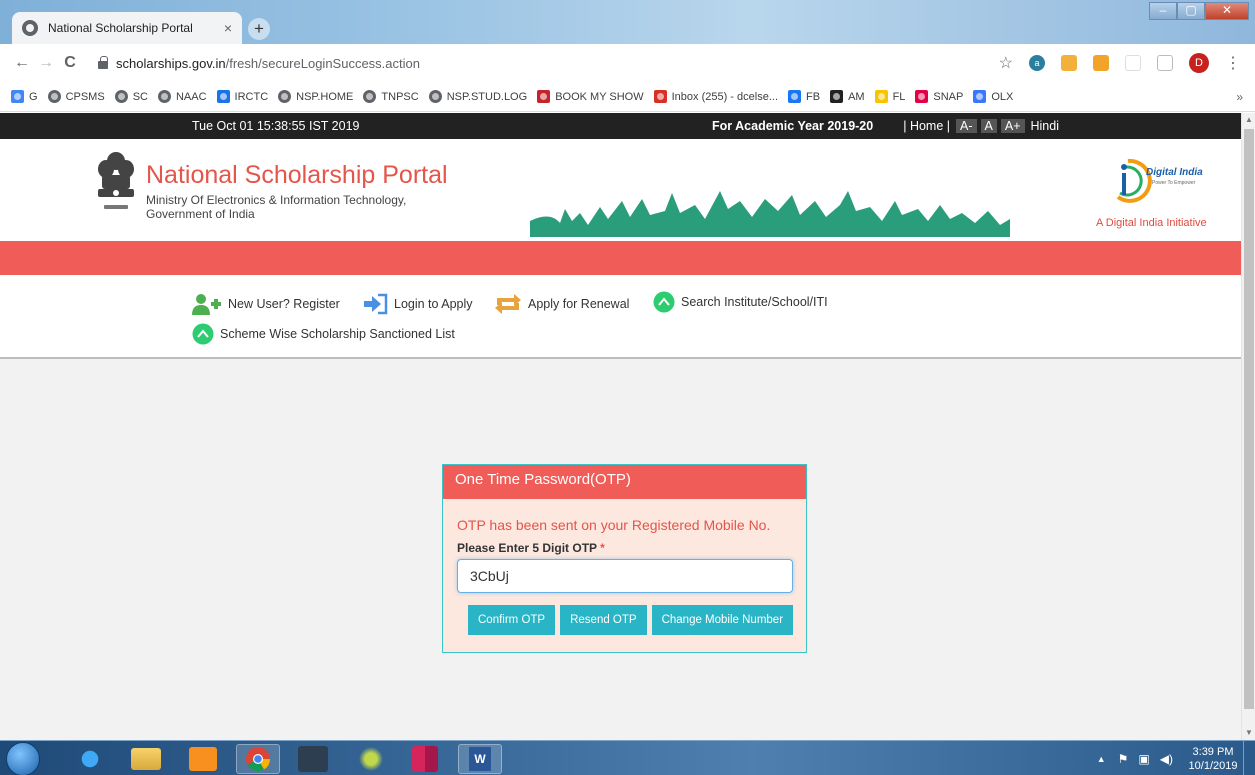 This screenshot has width=1255, height=775. Describe the element at coordinates (939, 96) in the screenshot. I see `bookmark-item: SNAP` at that location.